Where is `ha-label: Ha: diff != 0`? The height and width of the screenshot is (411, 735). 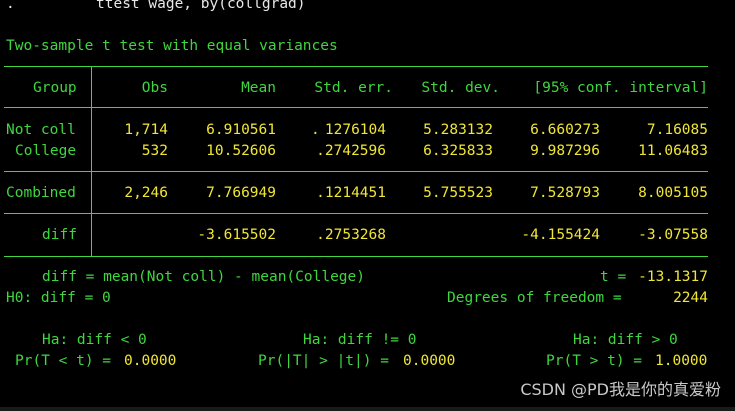 ha-label: Ha: diff != 0 is located at coordinates (360, 340).